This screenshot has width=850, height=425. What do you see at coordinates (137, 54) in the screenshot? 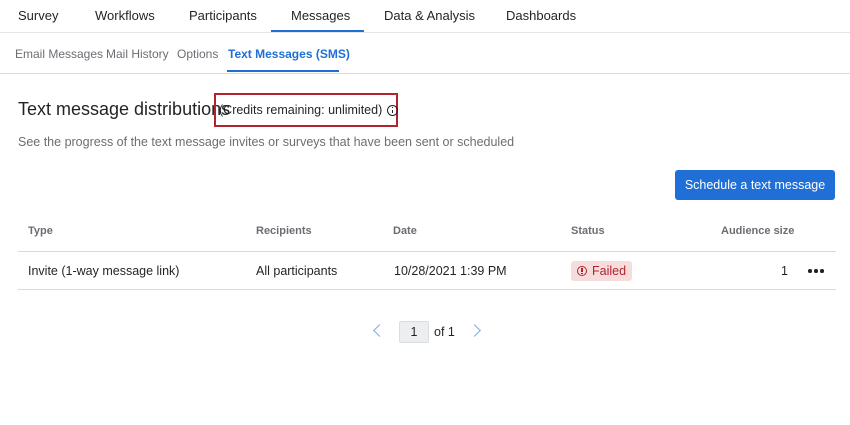
I see `subtab-mail-history: Mail History` at bounding box center [137, 54].